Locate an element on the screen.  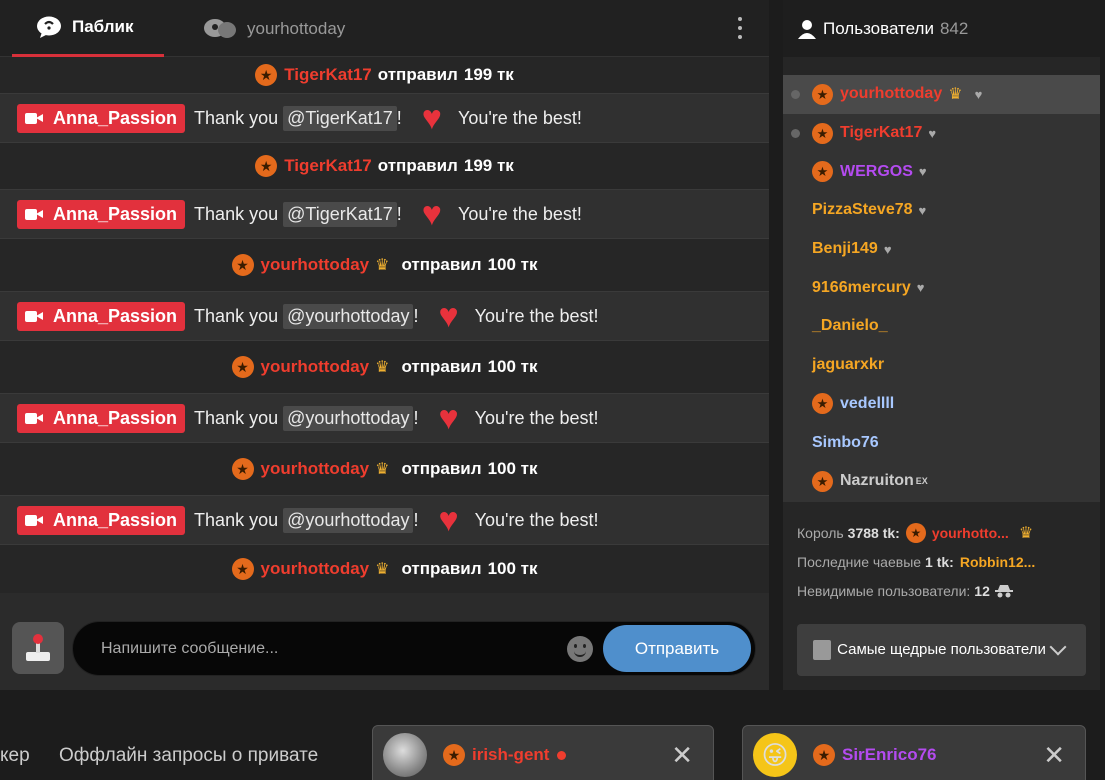
chat-input-bar: Отправить is located at coordinates (384, 648).